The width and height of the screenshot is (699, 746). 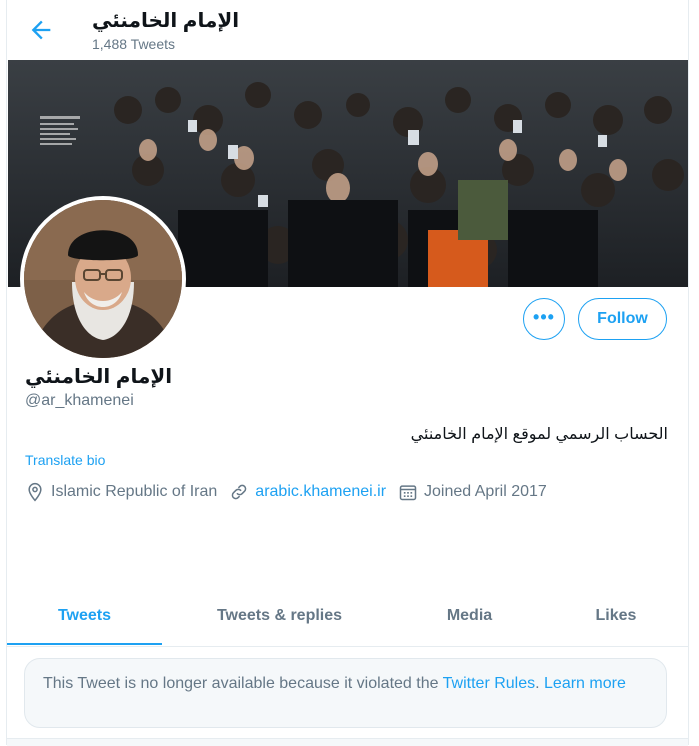 I want to click on link-icon, so click(x=239, y=492).